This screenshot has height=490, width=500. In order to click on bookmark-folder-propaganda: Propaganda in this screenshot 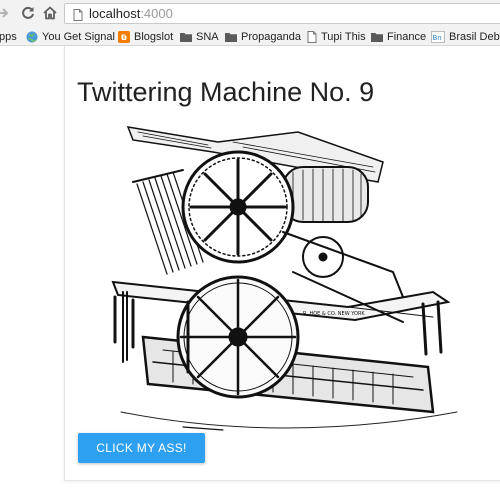, I will do `click(263, 36)`.